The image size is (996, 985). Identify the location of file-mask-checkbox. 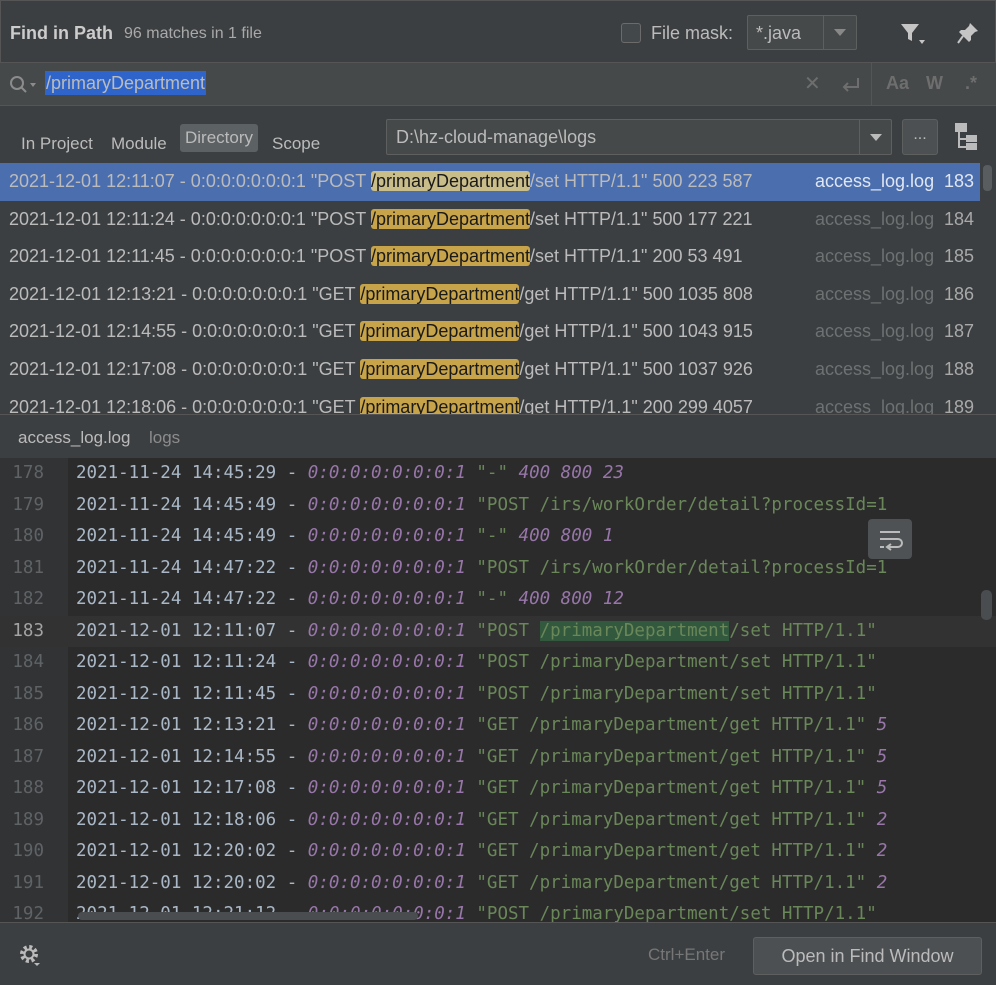
(631, 33).